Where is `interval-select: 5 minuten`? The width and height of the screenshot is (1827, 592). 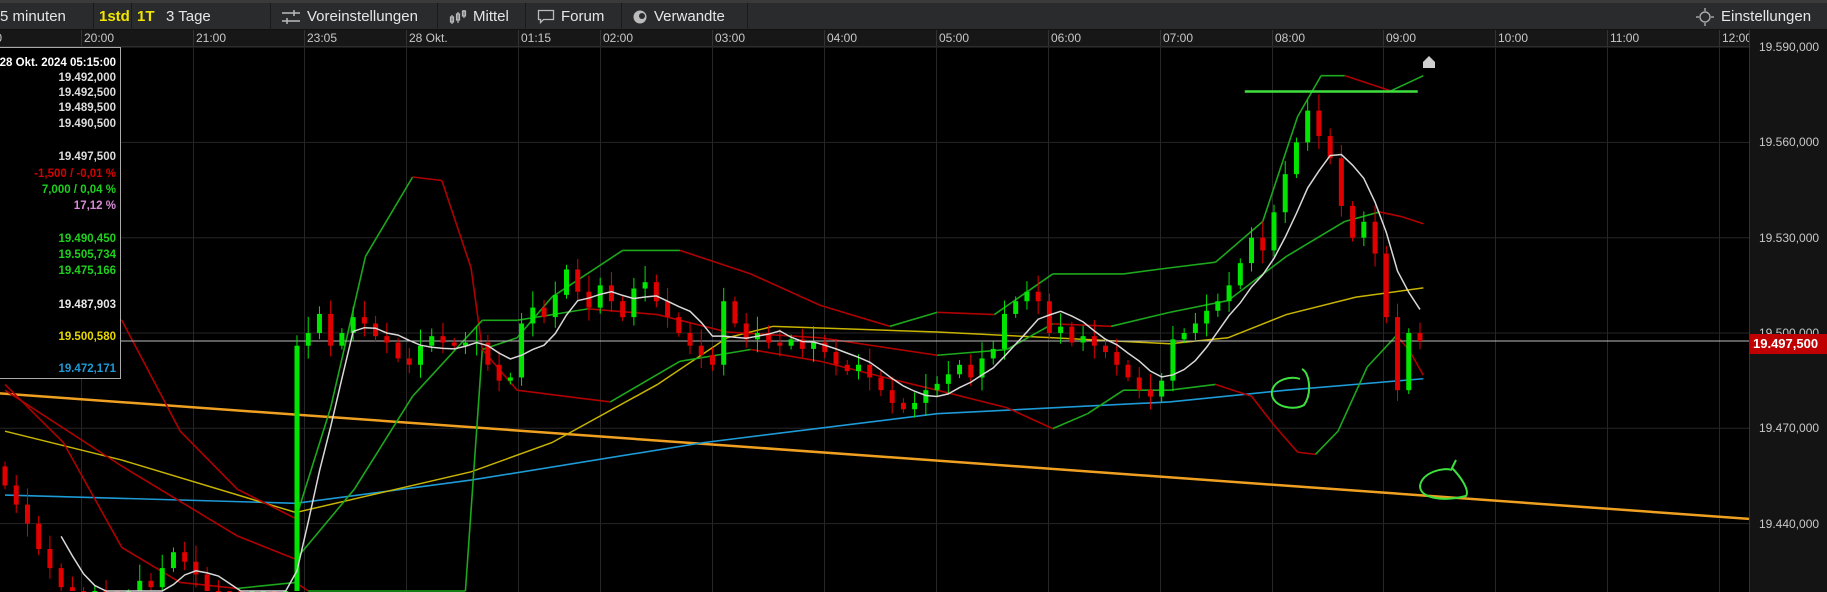 interval-select: 5 minuten is located at coordinates (33, 16).